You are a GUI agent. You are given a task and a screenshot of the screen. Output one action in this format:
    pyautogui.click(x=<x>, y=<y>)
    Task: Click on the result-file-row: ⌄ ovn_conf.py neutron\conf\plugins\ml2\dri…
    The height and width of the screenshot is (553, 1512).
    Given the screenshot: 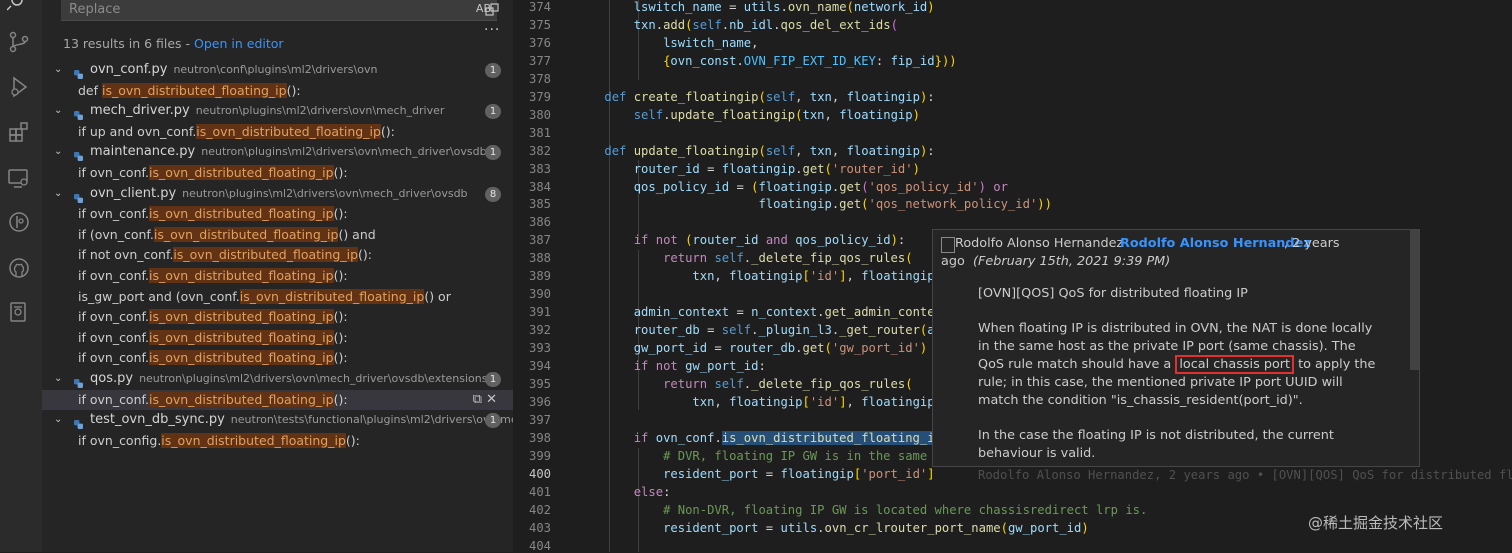 What is the action you would take?
    pyautogui.click(x=277, y=70)
    